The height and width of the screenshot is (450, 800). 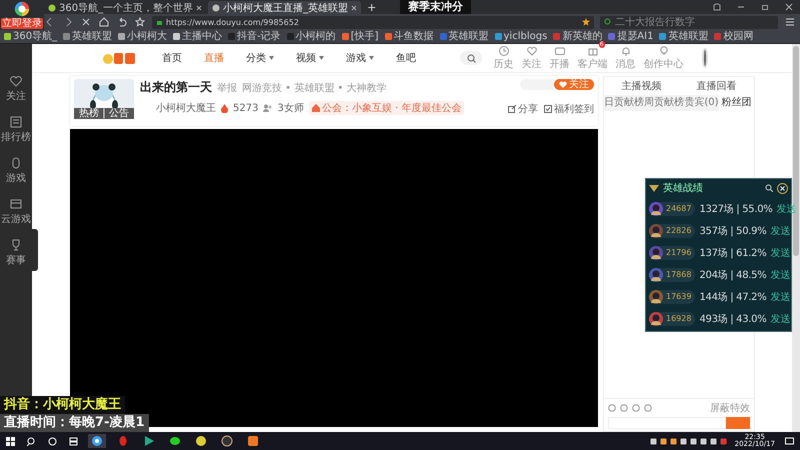 What do you see at coordinates (471, 58) in the screenshot?
I see `search-field` at bounding box center [471, 58].